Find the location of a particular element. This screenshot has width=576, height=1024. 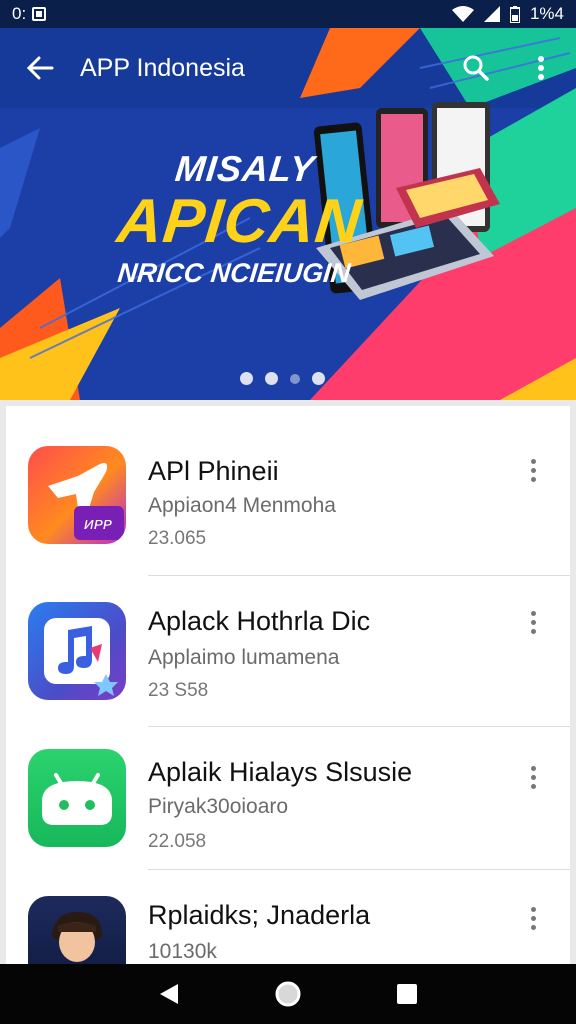

search-button is located at coordinates (476, 68).